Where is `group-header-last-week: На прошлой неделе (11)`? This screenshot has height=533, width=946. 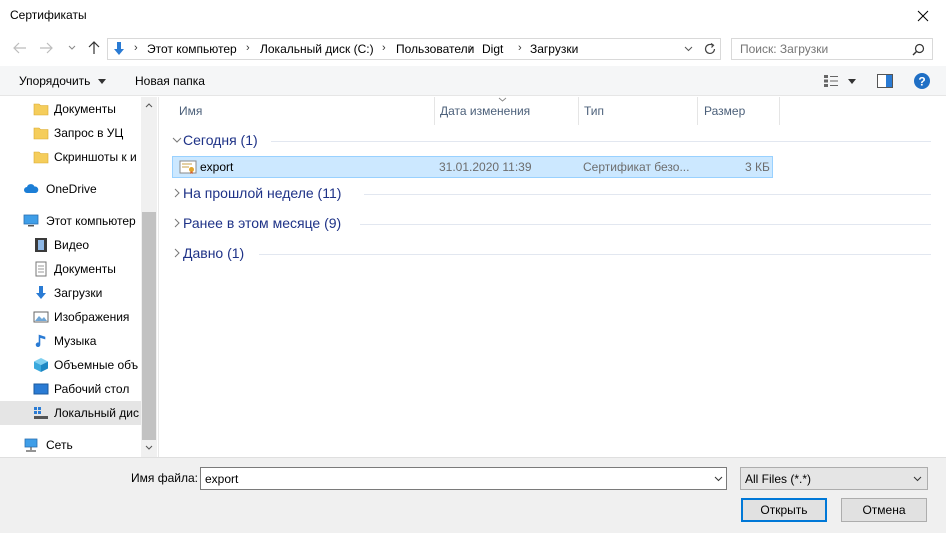
group-header-last-week: На прошлой неделе (11) is located at coordinates (549, 194).